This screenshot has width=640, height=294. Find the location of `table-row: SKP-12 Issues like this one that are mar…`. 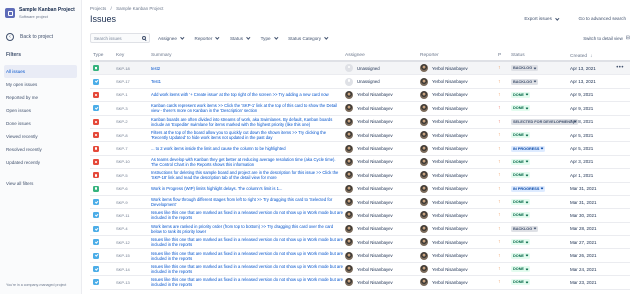

table-row: SKP-12 Issues like this one that are mar… is located at coordinates (360, 243).